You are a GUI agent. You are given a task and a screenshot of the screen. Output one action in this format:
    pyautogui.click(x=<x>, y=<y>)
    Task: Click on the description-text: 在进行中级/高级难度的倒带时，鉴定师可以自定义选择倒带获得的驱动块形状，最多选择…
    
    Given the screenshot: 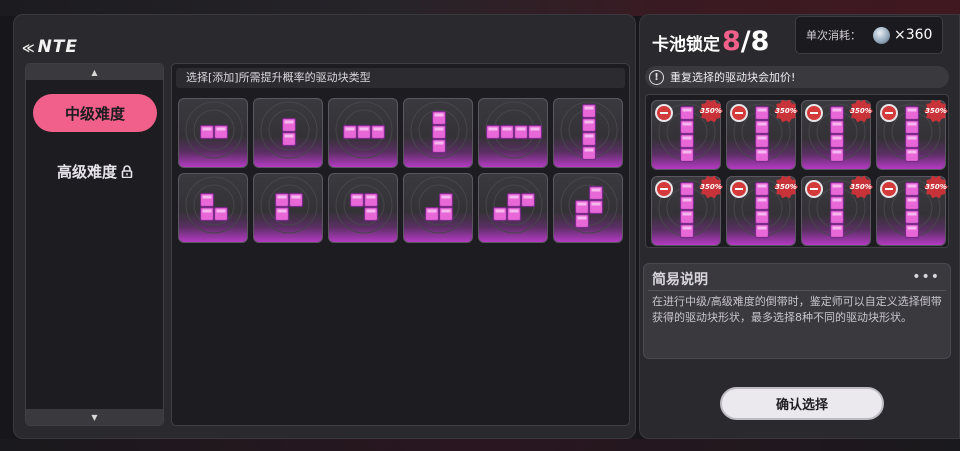 What is the action you would take?
    pyautogui.click(x=797, y=309)
    